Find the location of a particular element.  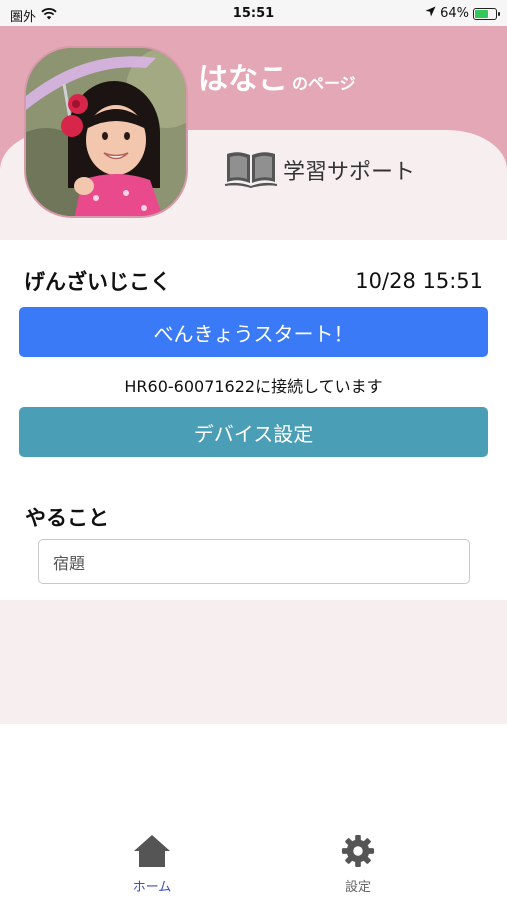

bottom-panel is located at coordinates (253, 662).